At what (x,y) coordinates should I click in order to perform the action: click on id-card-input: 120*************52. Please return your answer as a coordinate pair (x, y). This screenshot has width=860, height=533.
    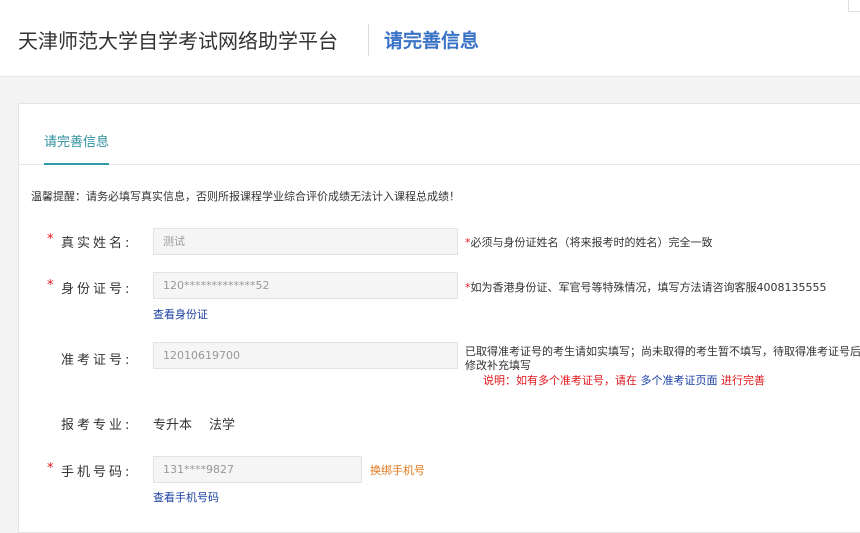
    Looking at the image, I should click on (305, 285).